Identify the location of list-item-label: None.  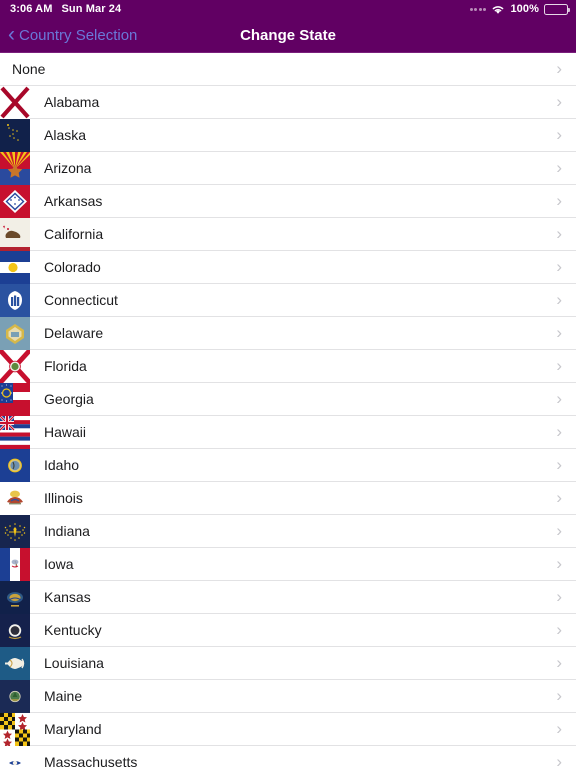
(29, 69).